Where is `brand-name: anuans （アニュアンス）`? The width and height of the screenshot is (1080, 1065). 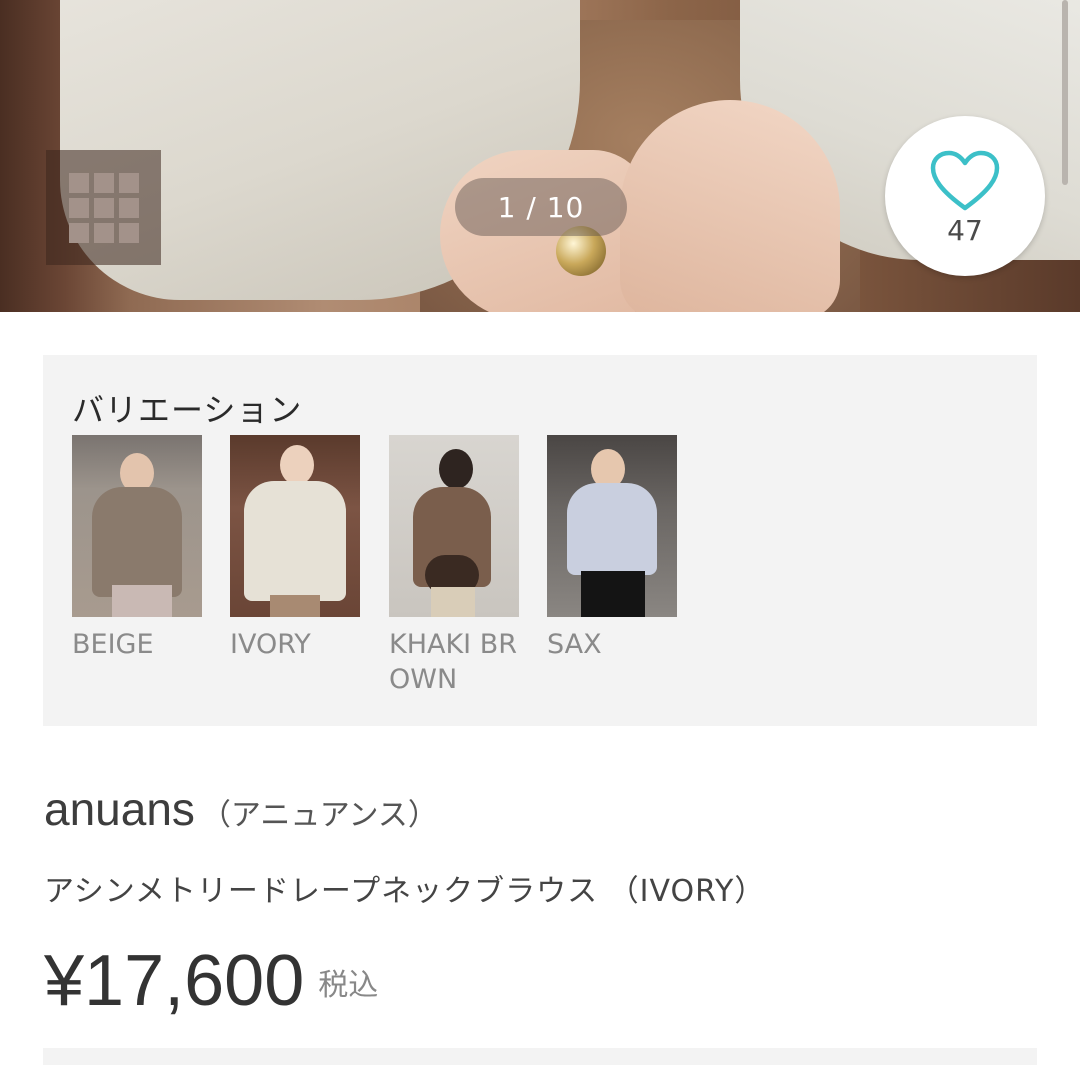 brand-name: anuans （アニュアンス） is located at coordinates (241, 809).